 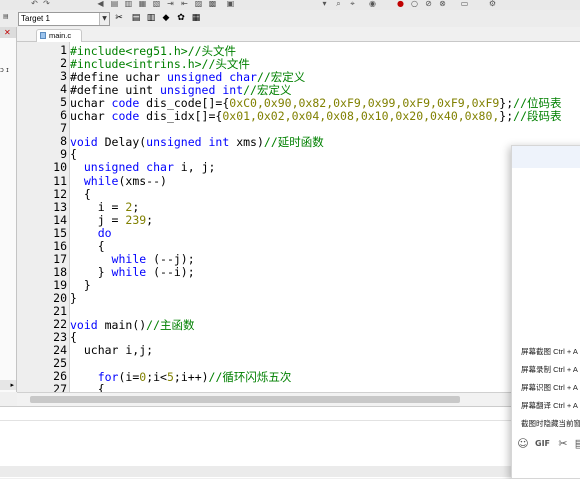 What do you see at coordinates (250, 377) in the screenshot?
I see `code-token: //循环闪烁五次` at bounding box center [250, 377].